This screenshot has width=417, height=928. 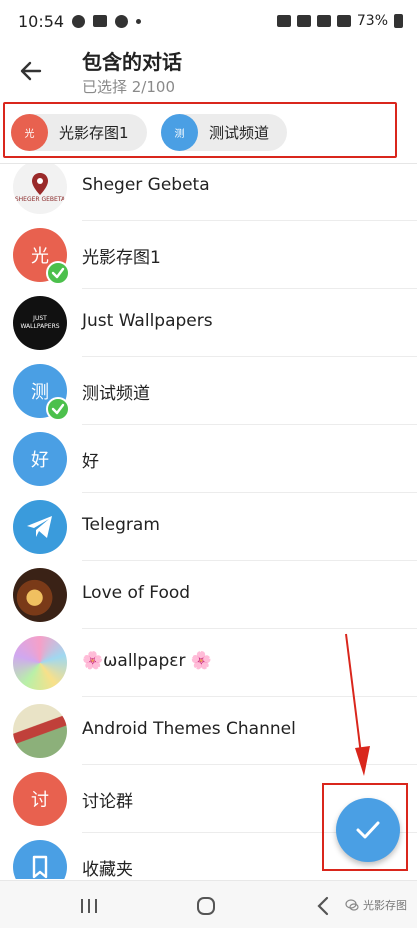 I want to click on key-icon, so click(x=283, y=21).